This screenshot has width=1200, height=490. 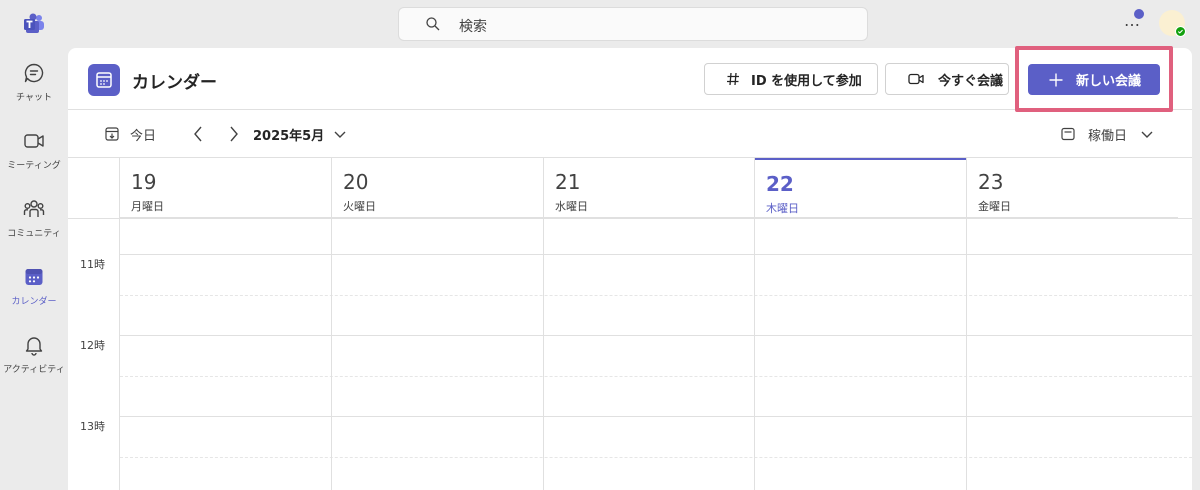 I want to click on rail-item-label: チャット, so click(x=34, y=98).